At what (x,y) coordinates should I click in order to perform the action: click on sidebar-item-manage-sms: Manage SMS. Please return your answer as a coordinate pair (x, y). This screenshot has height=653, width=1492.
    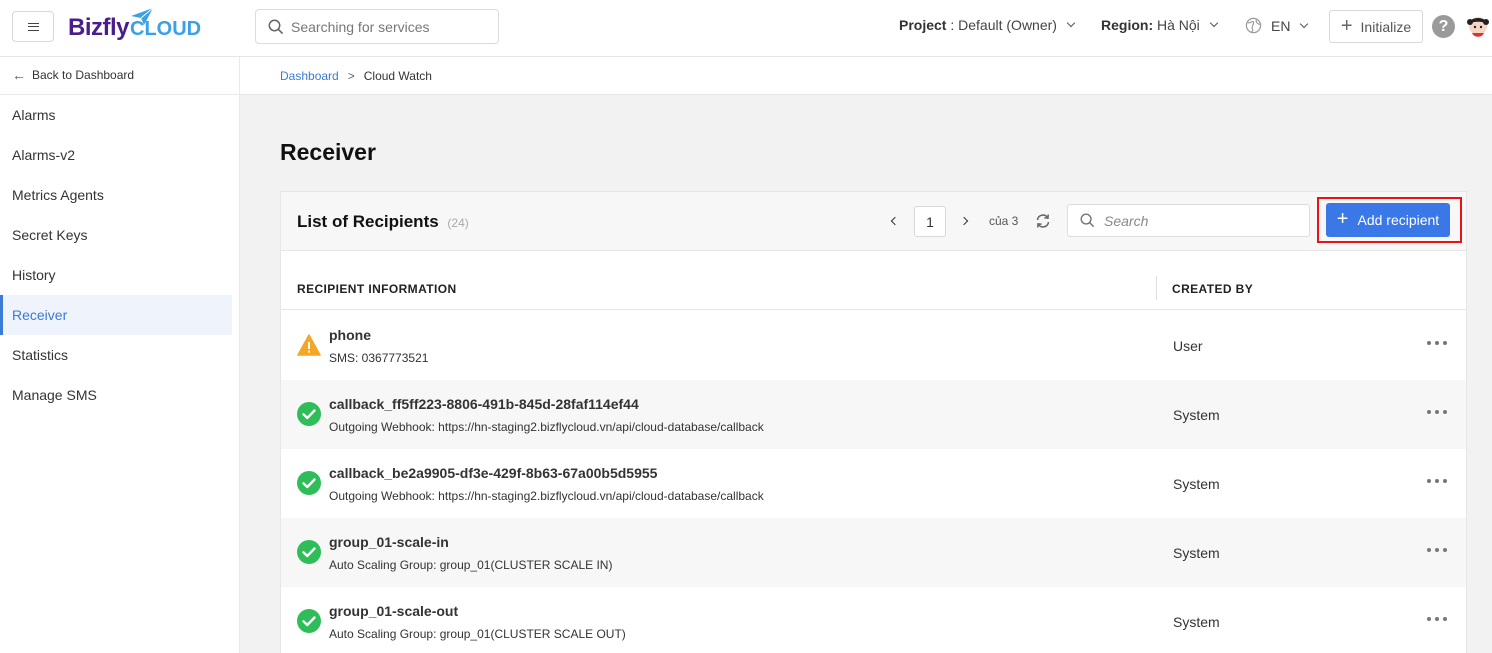
    Looking at the image, I should click on (116, 395).